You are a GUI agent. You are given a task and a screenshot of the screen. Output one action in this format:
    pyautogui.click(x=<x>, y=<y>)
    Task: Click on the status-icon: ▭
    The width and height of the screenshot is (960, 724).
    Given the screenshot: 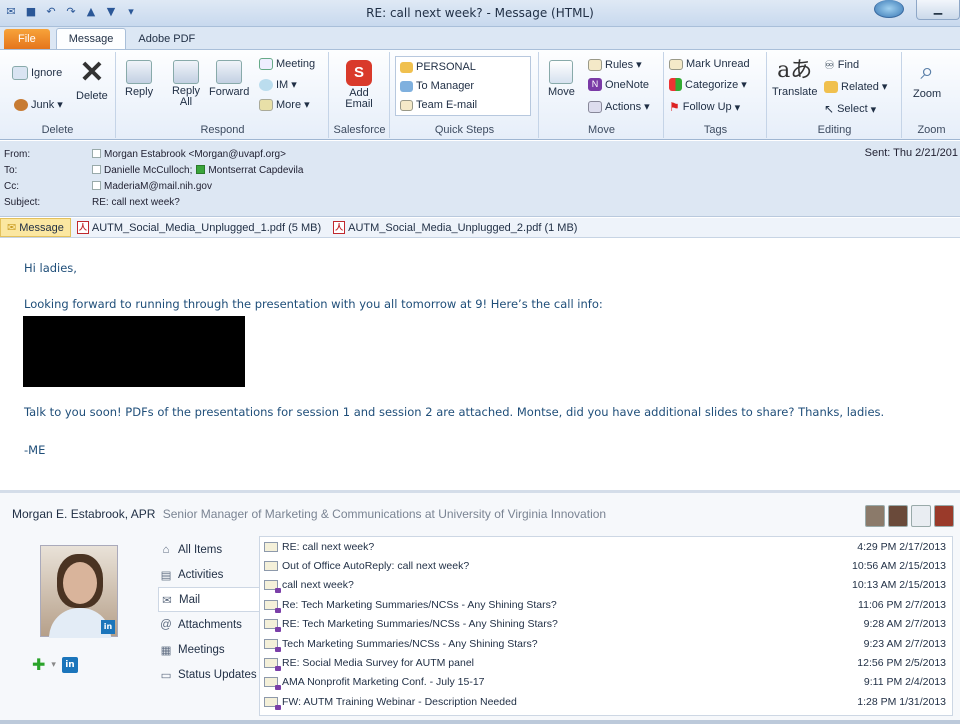 What is the action you would take?
    pyautogui.click(x=166, y=675)
    